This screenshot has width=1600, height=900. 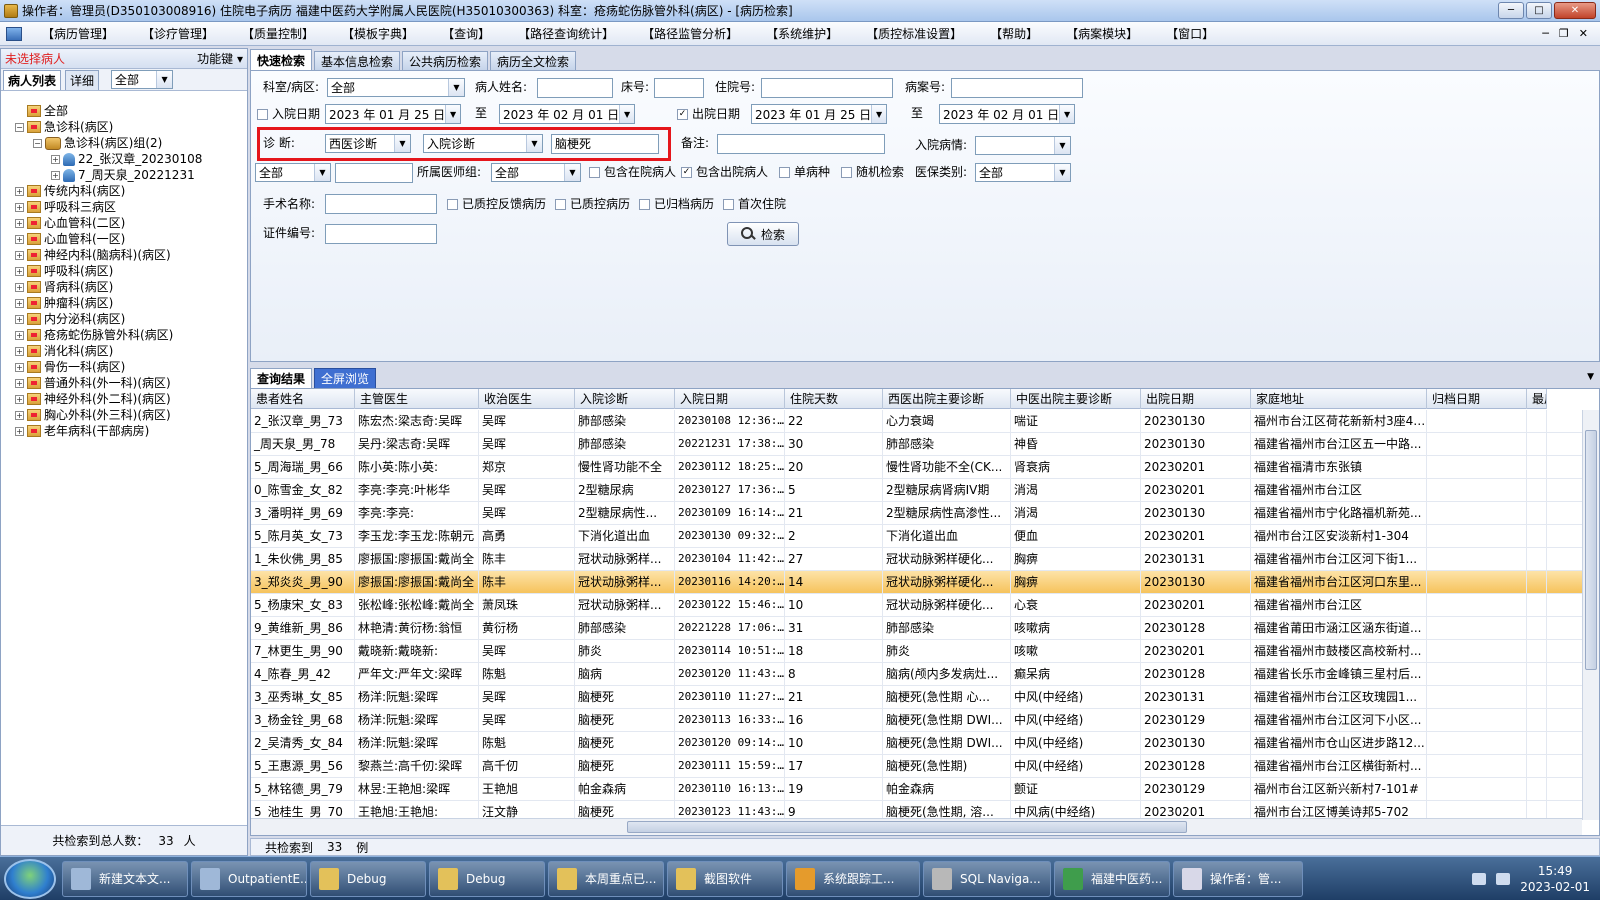 What do you see at coordinates (1511, 10) in the screenshot?
I see `minimize-button: ─` at bounding box center [1511, 10].